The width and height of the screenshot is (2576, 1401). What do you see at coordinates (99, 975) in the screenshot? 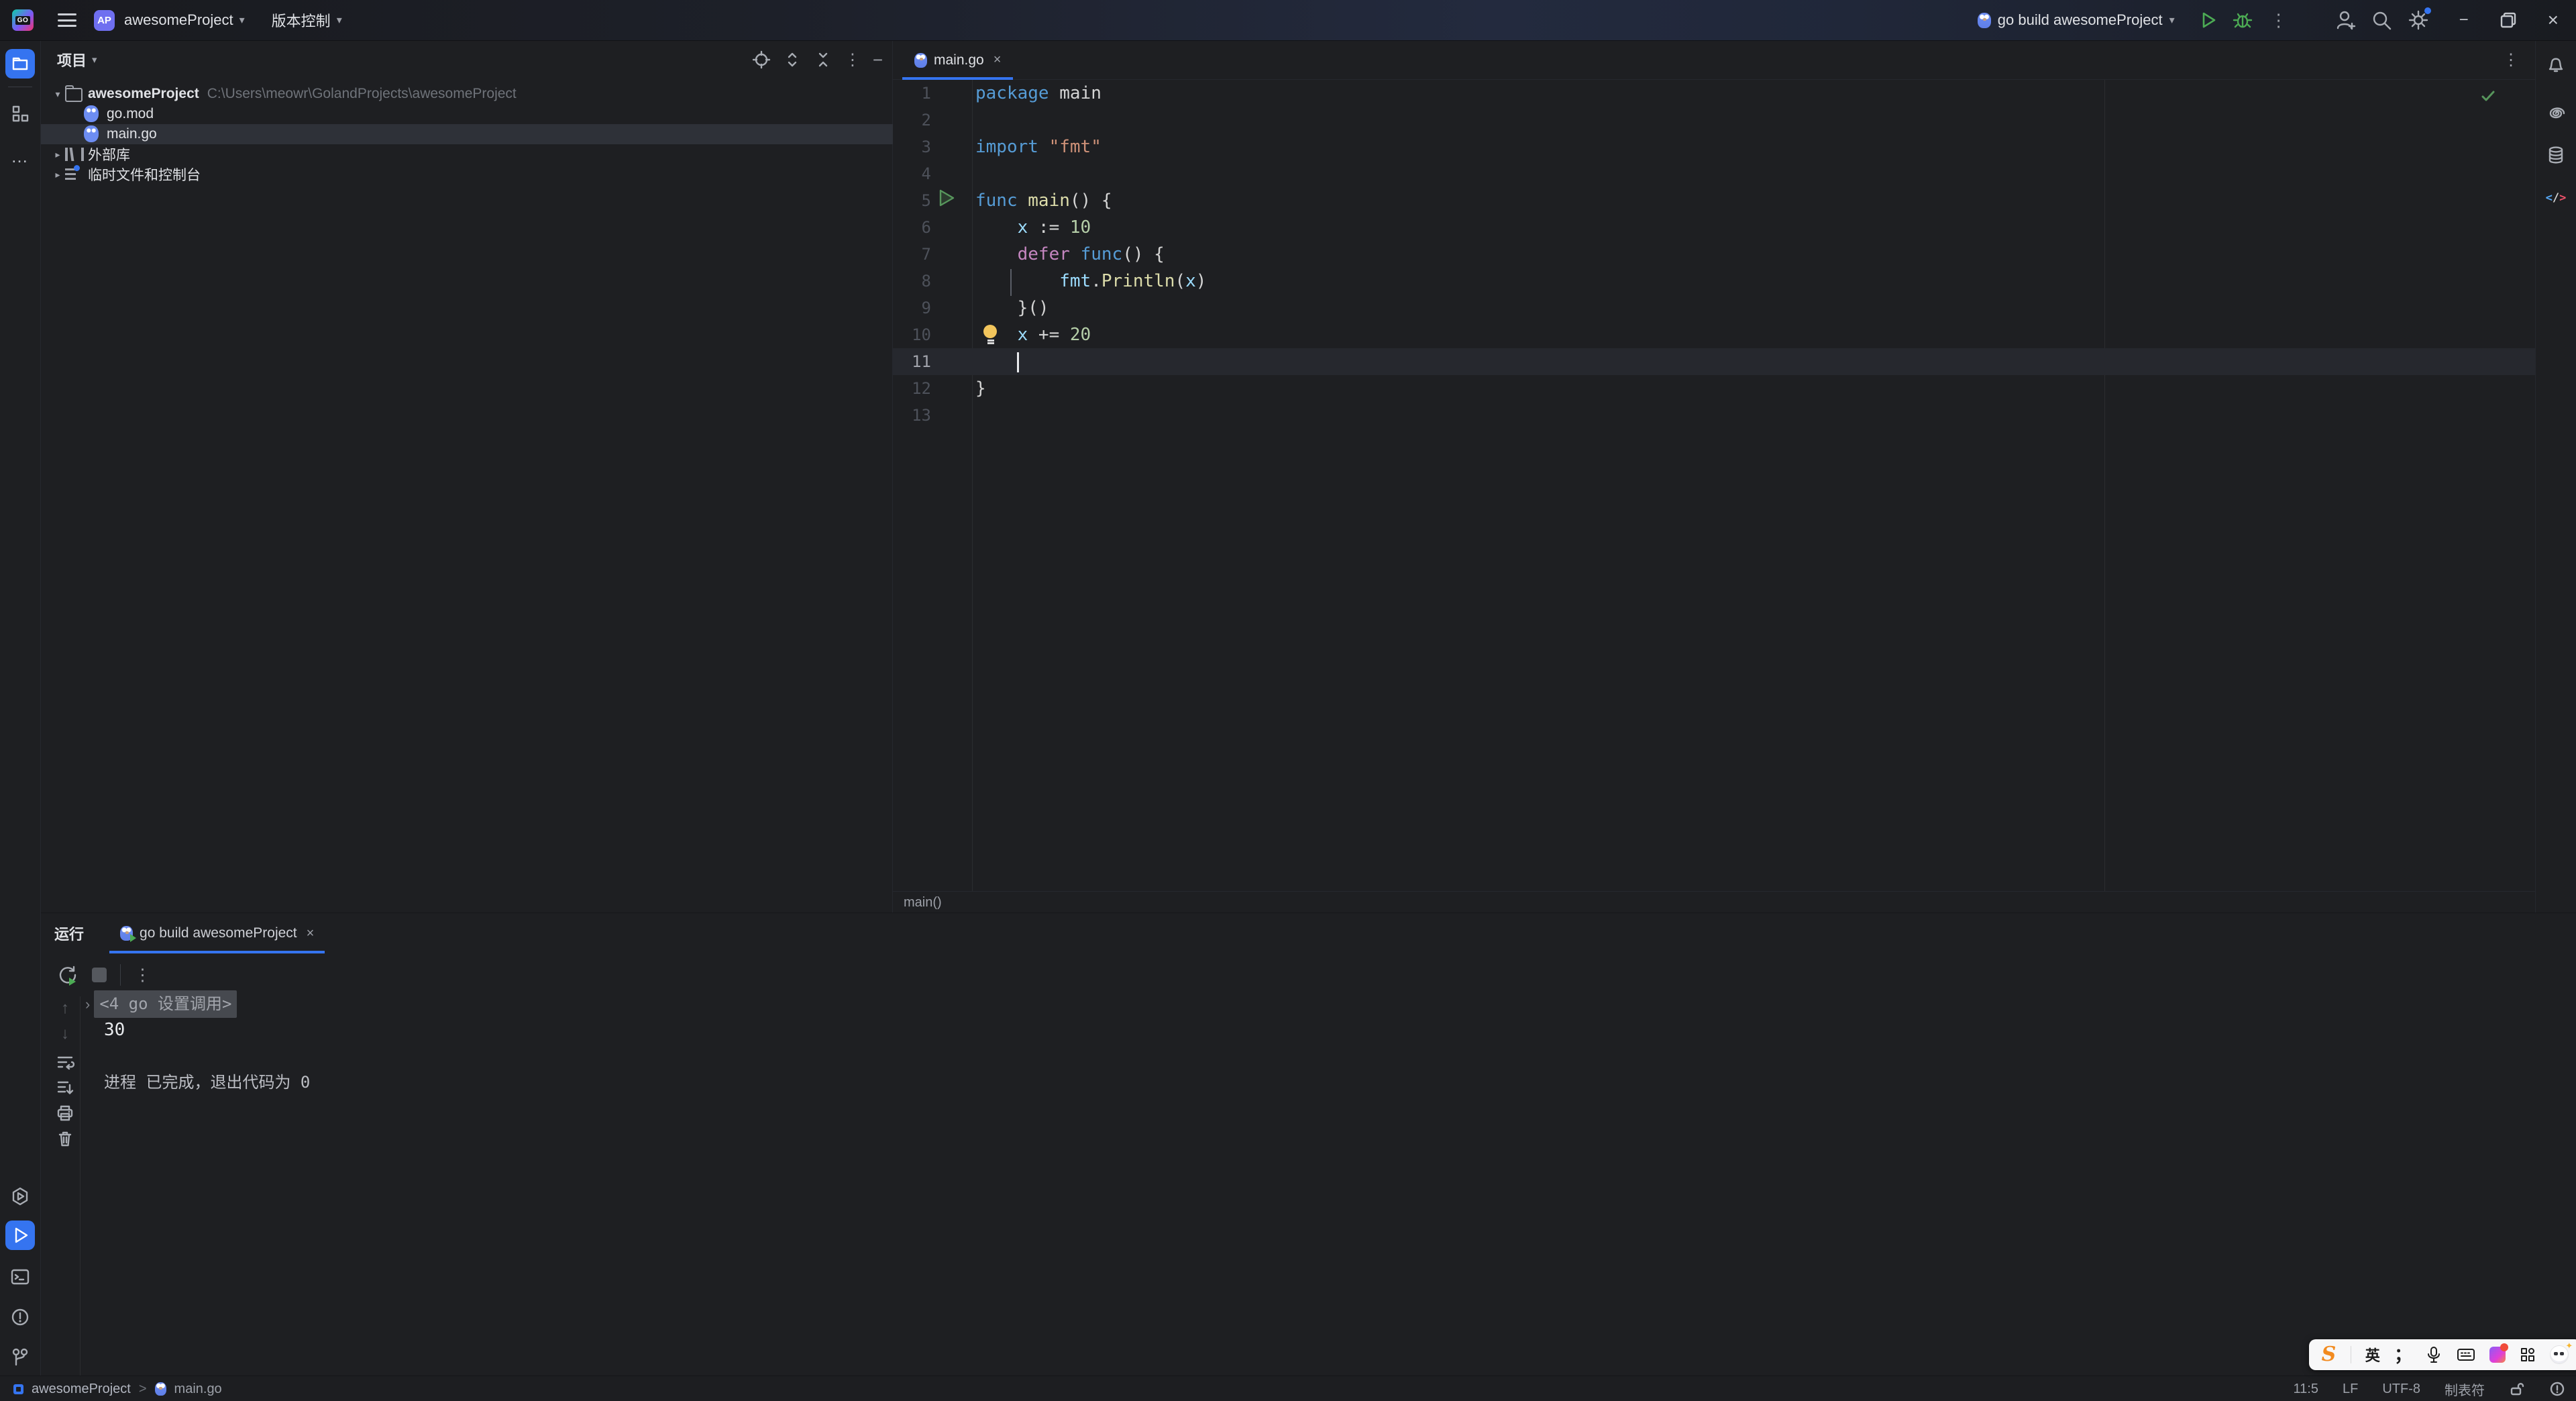
I see `stop-button` at bounding box center [99, 975].